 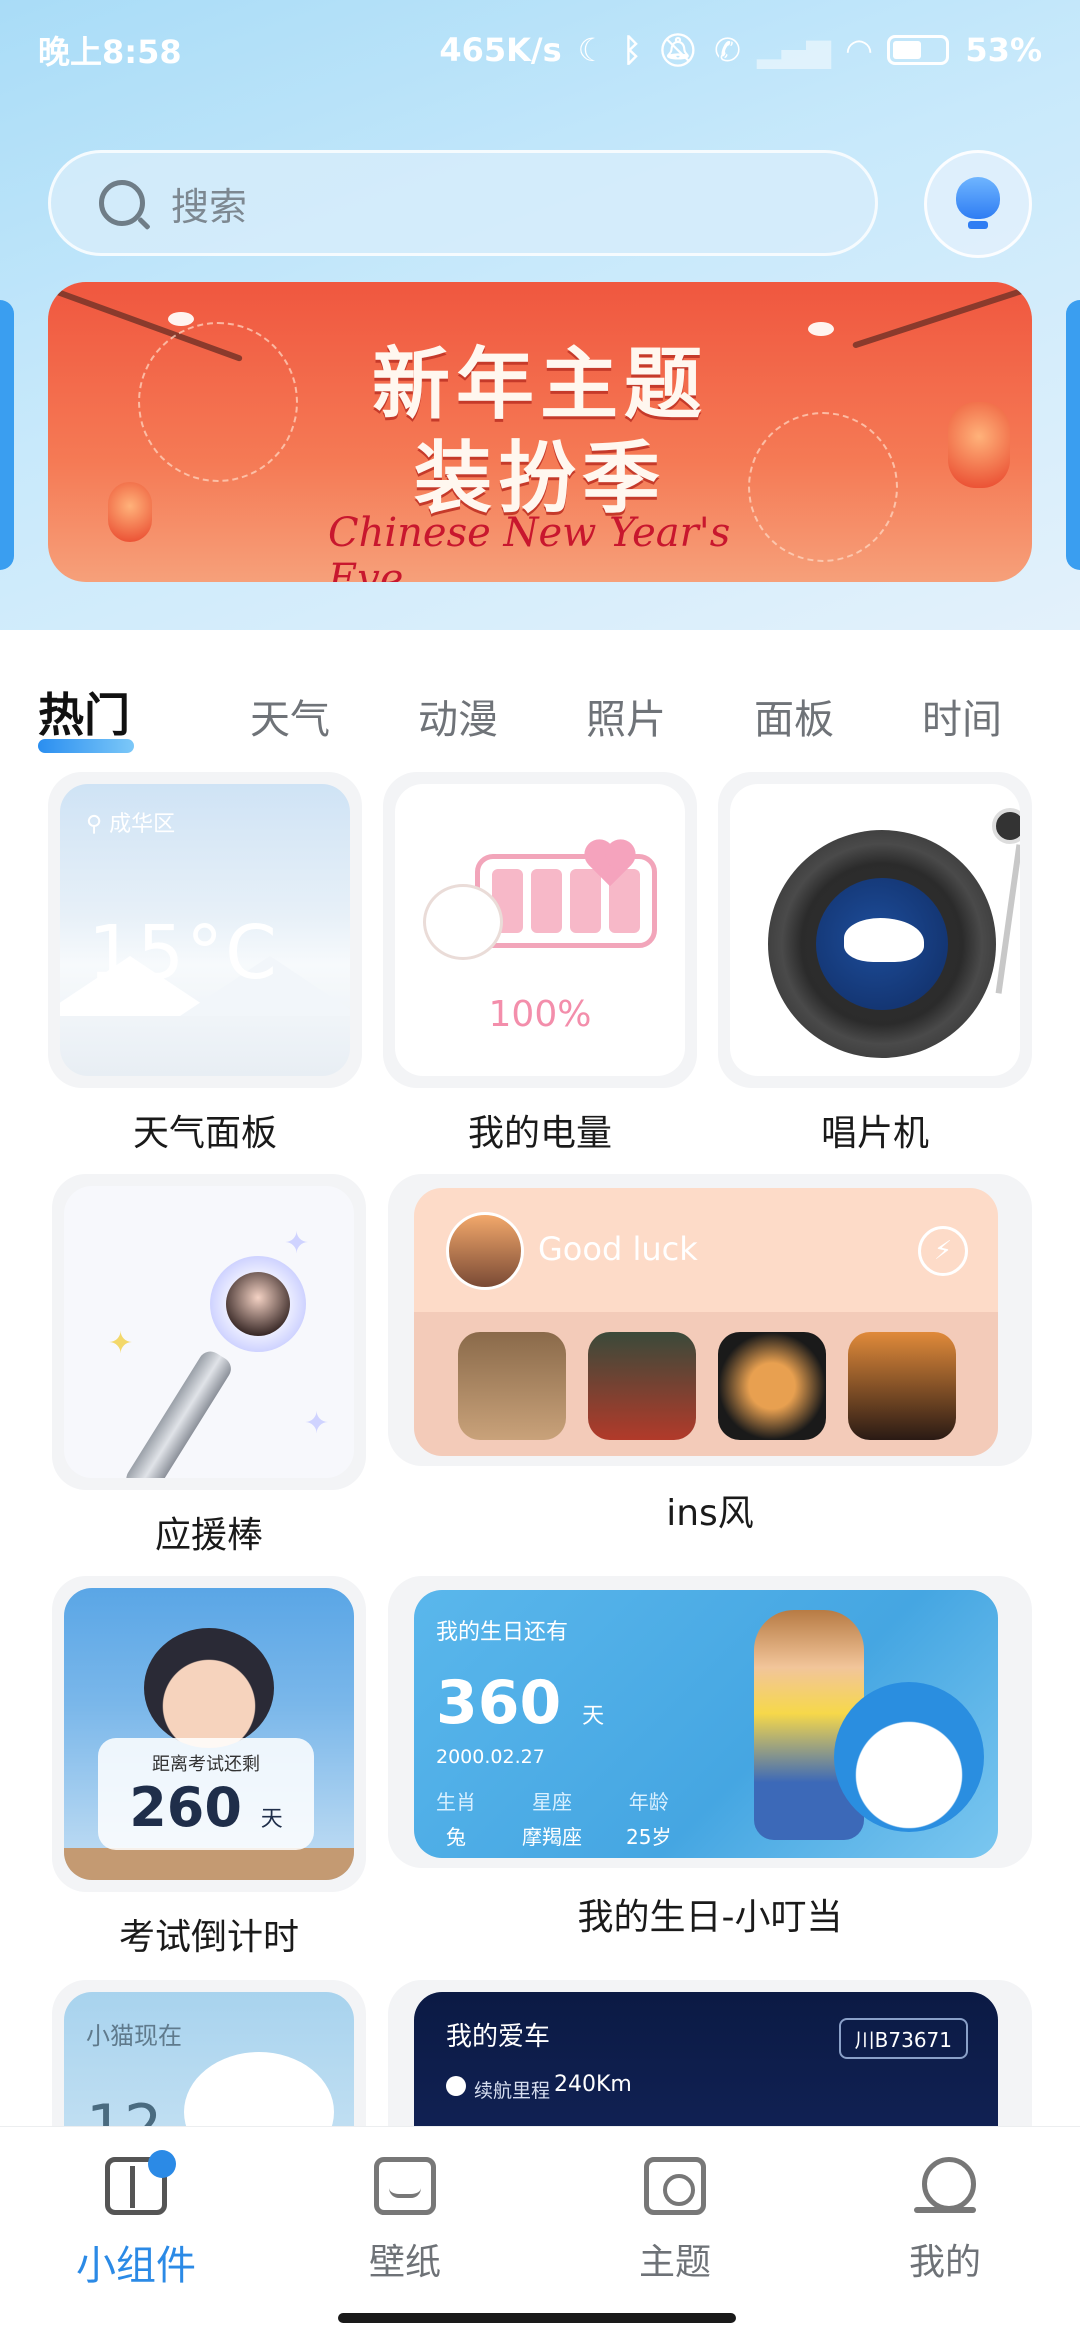 What do you see at coordinates (884, 940) in the screenshot?
I see `swan-image` at bounding box center [884, 940].